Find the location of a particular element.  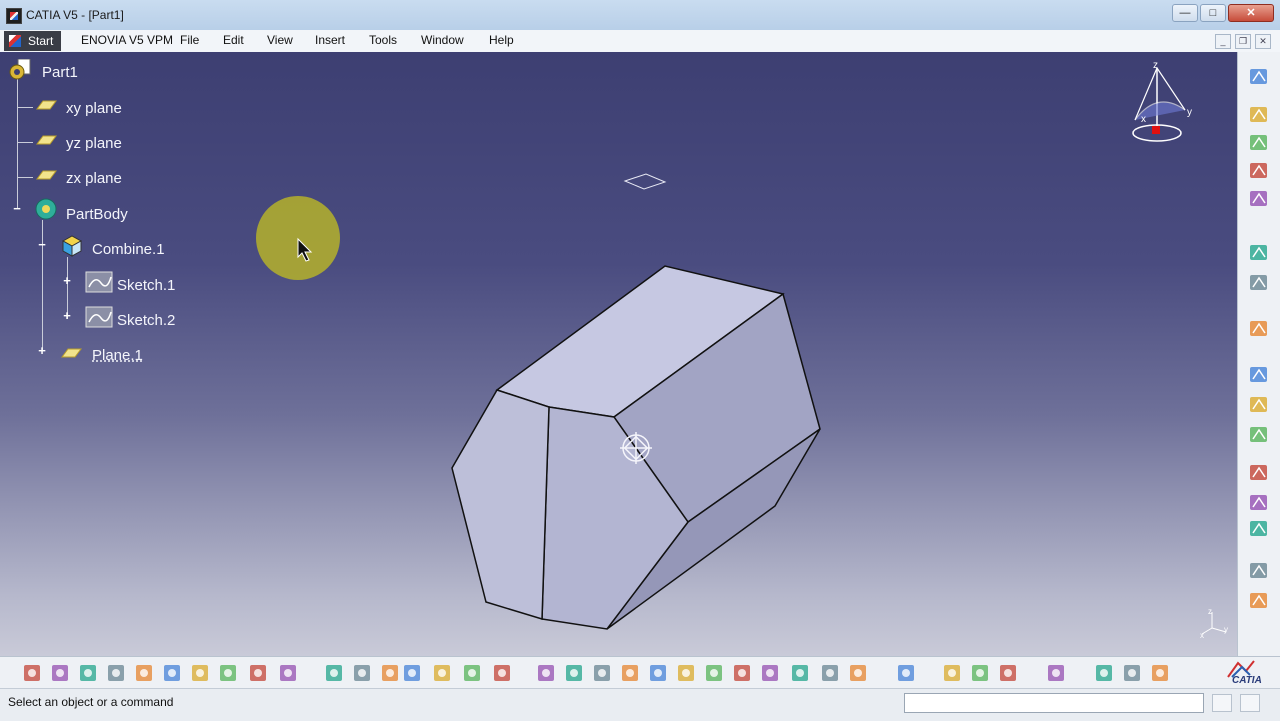

table-icon is located at coordinates (412, 673).